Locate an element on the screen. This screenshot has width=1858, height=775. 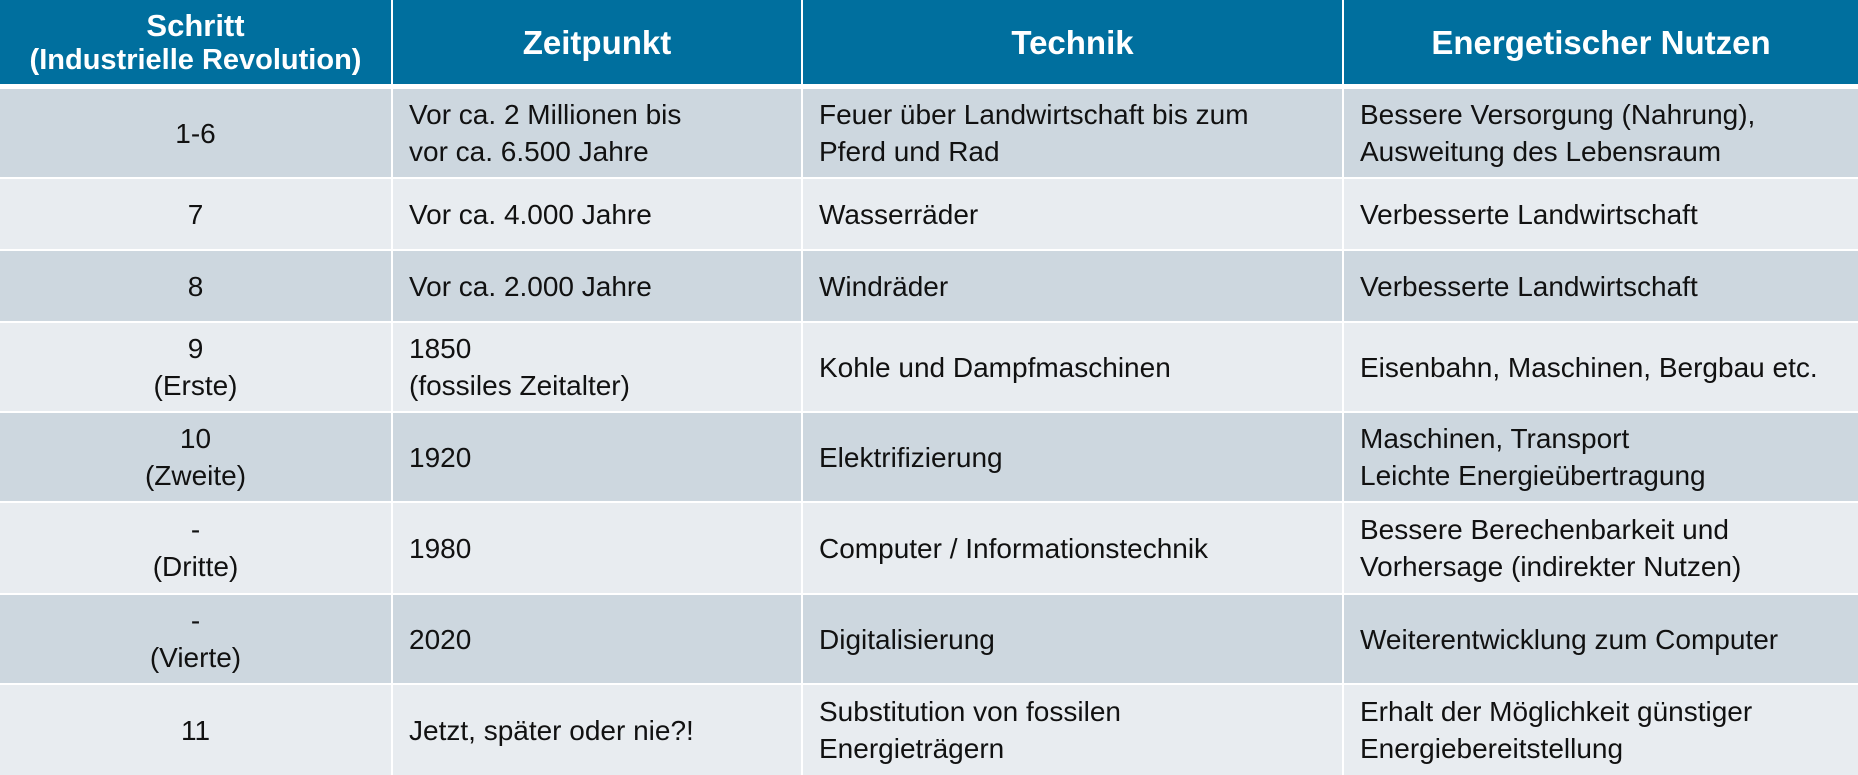
cell-benefit-line: Energiebereitstellung is located at coordinates (1492, 748).